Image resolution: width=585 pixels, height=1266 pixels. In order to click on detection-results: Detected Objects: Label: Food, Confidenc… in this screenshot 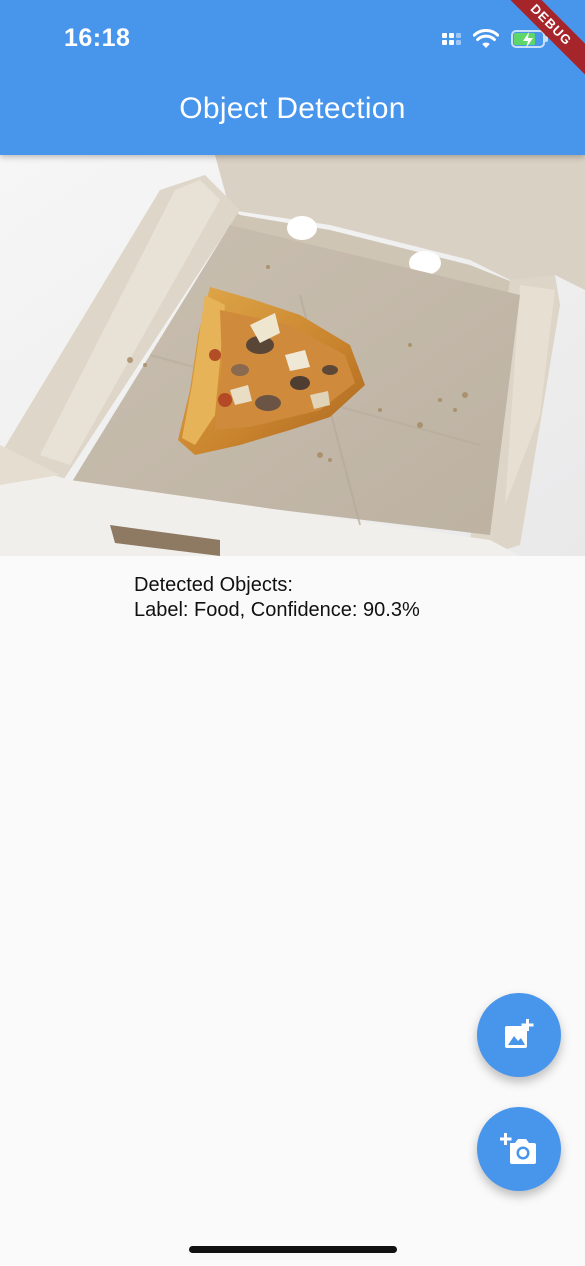, I will do `click(277, 598)`.